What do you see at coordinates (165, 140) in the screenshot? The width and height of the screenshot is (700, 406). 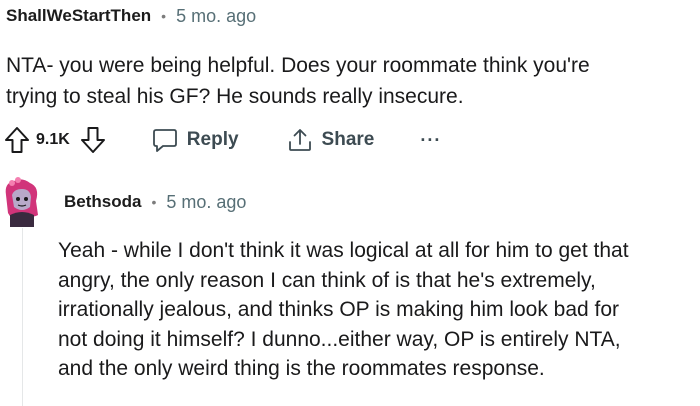 I see `comment-bubble-icon` at bounding box center [165, 140].